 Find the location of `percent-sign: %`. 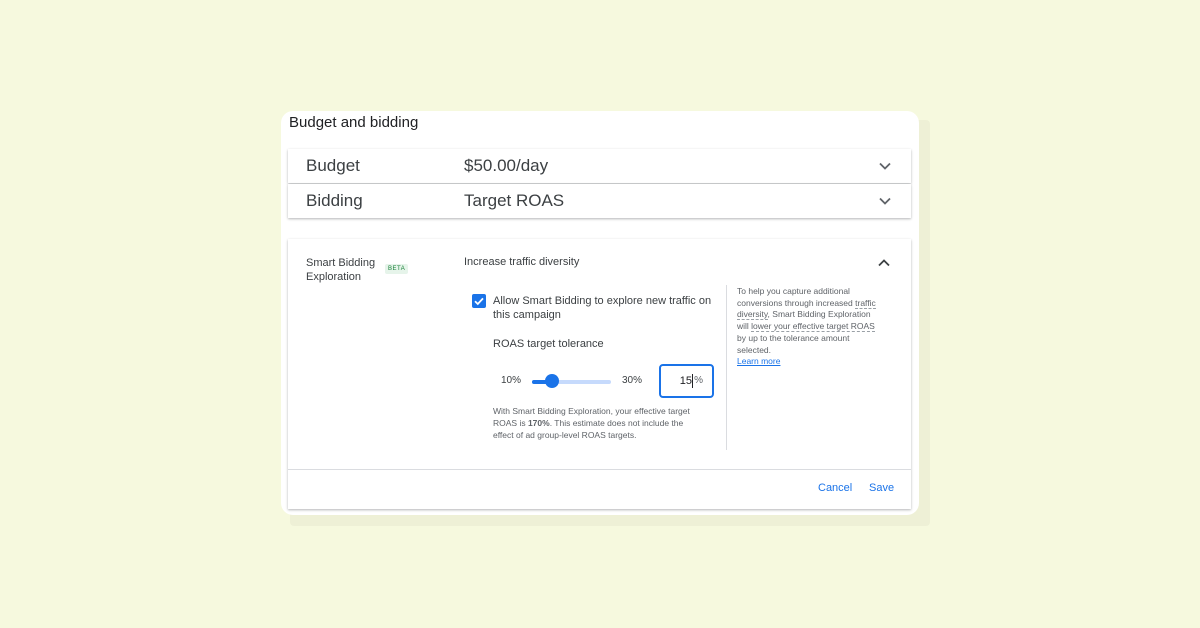

percent-sign: % is located at coordinates (698, 380).